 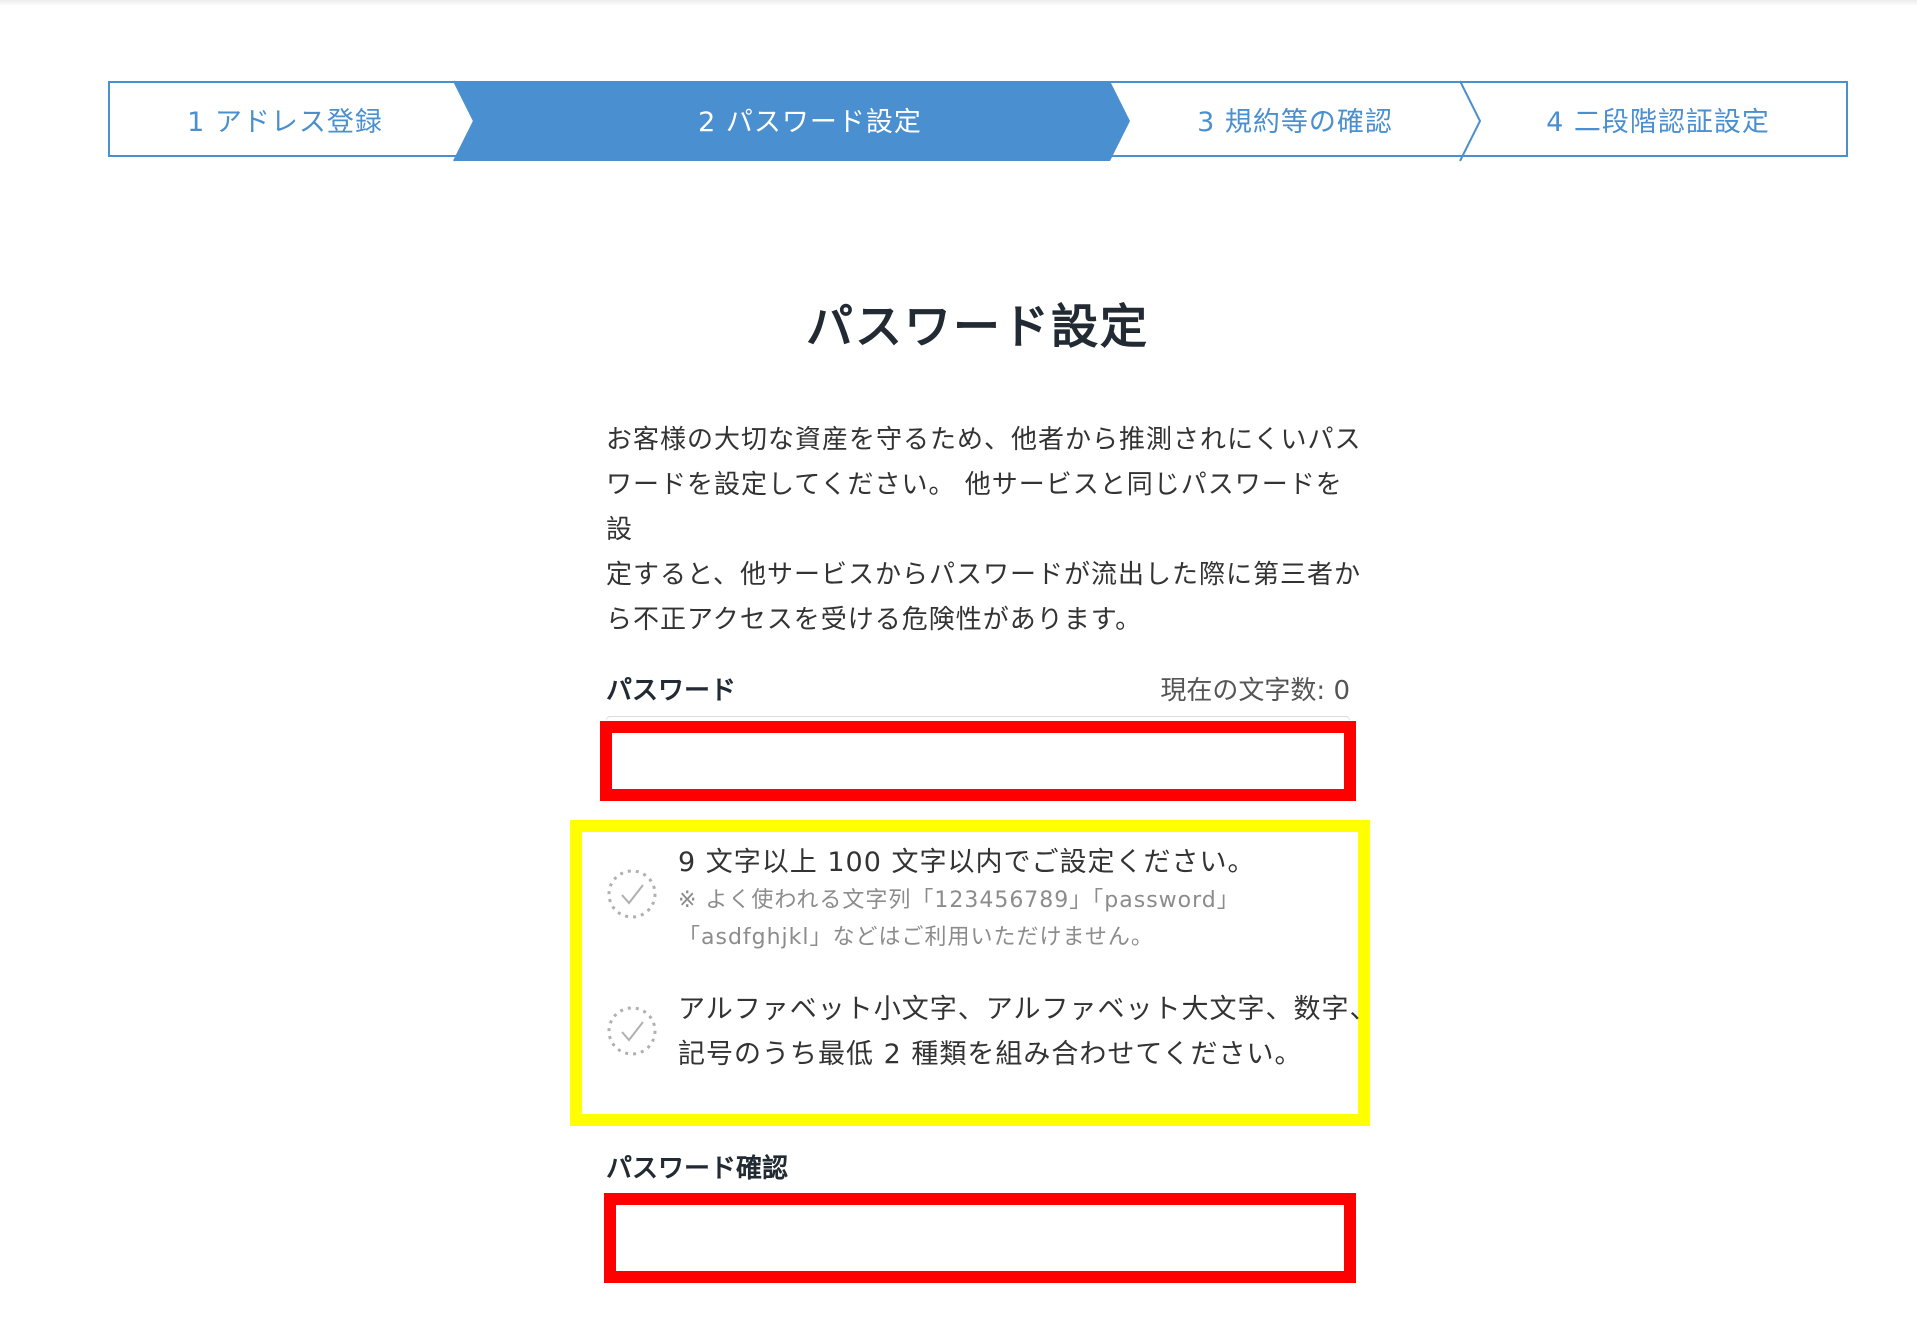 What do you see at coordinates (959, 900) in the screenshot?
I see `rule-note: ※ よく使われる文字列「123456789」「password」` at bounding box center [959, 900].